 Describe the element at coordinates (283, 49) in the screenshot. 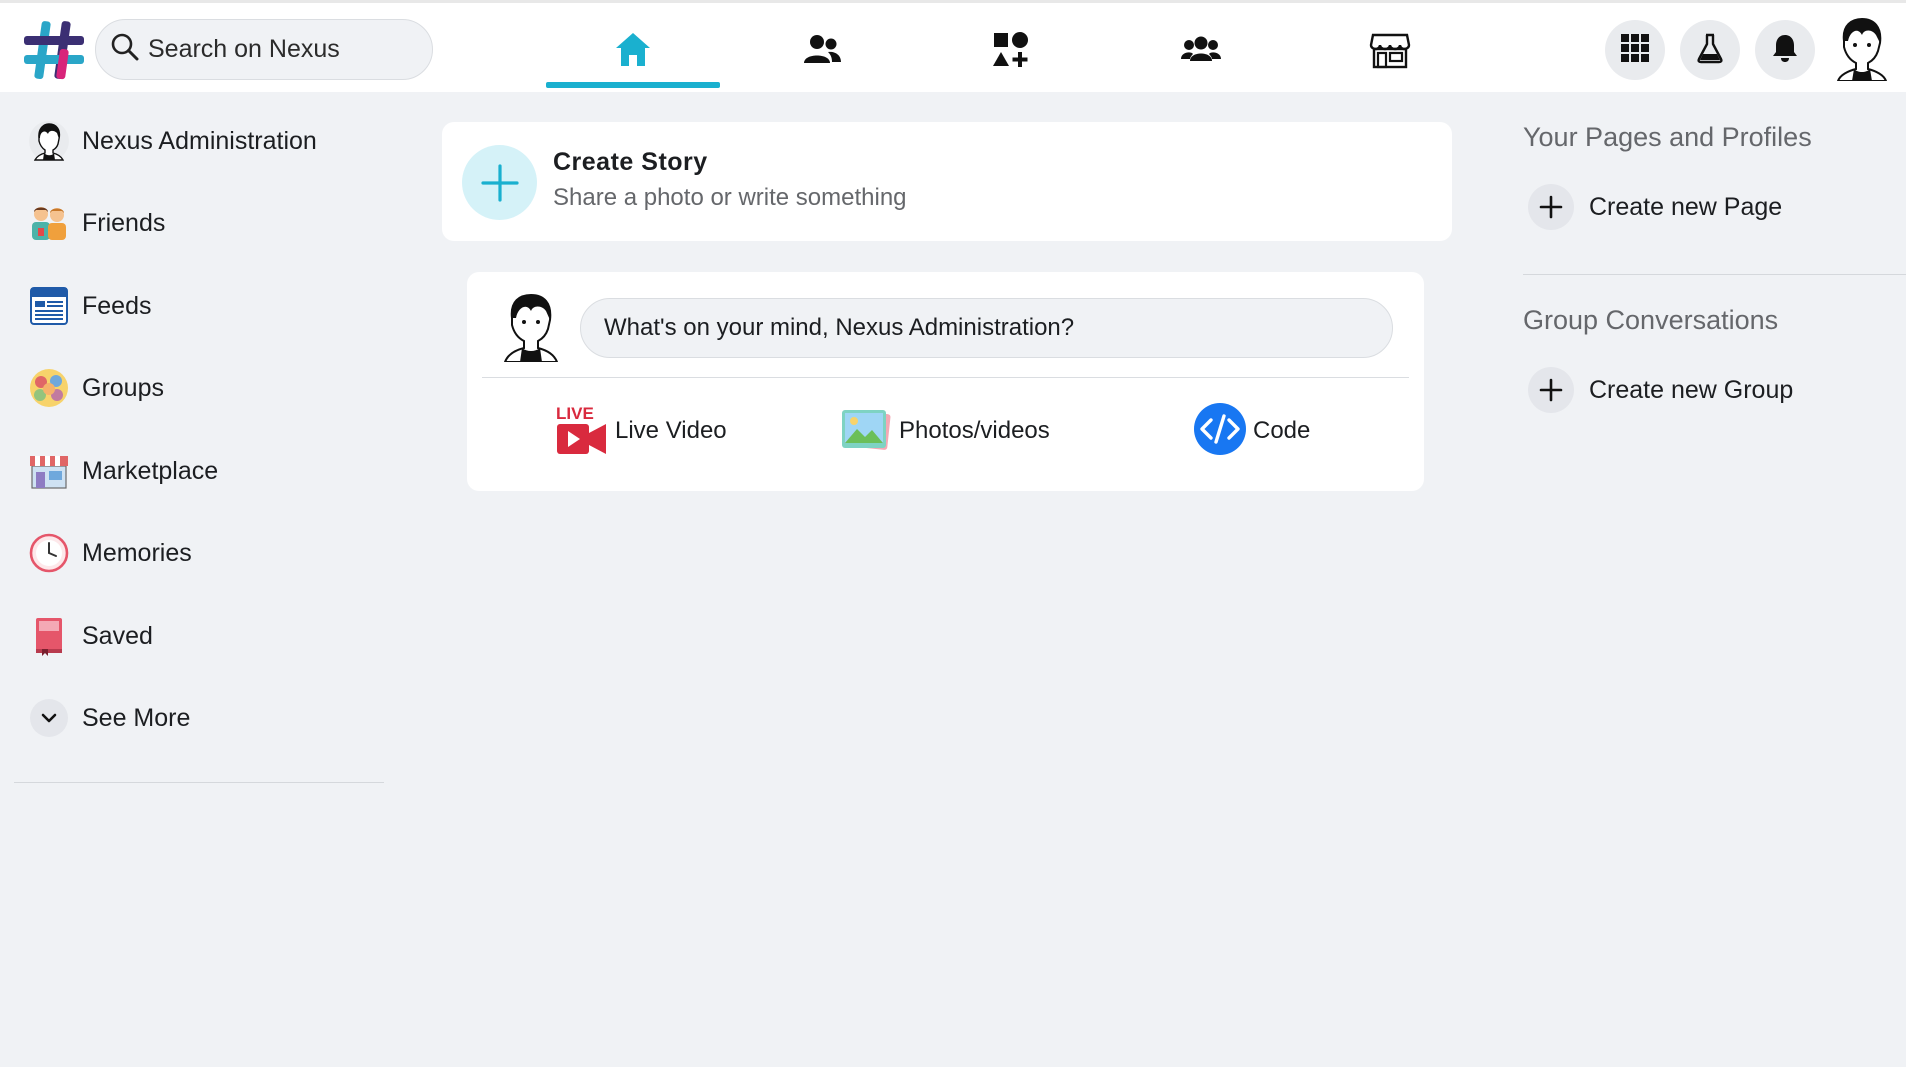

I see `search-input` at that location.